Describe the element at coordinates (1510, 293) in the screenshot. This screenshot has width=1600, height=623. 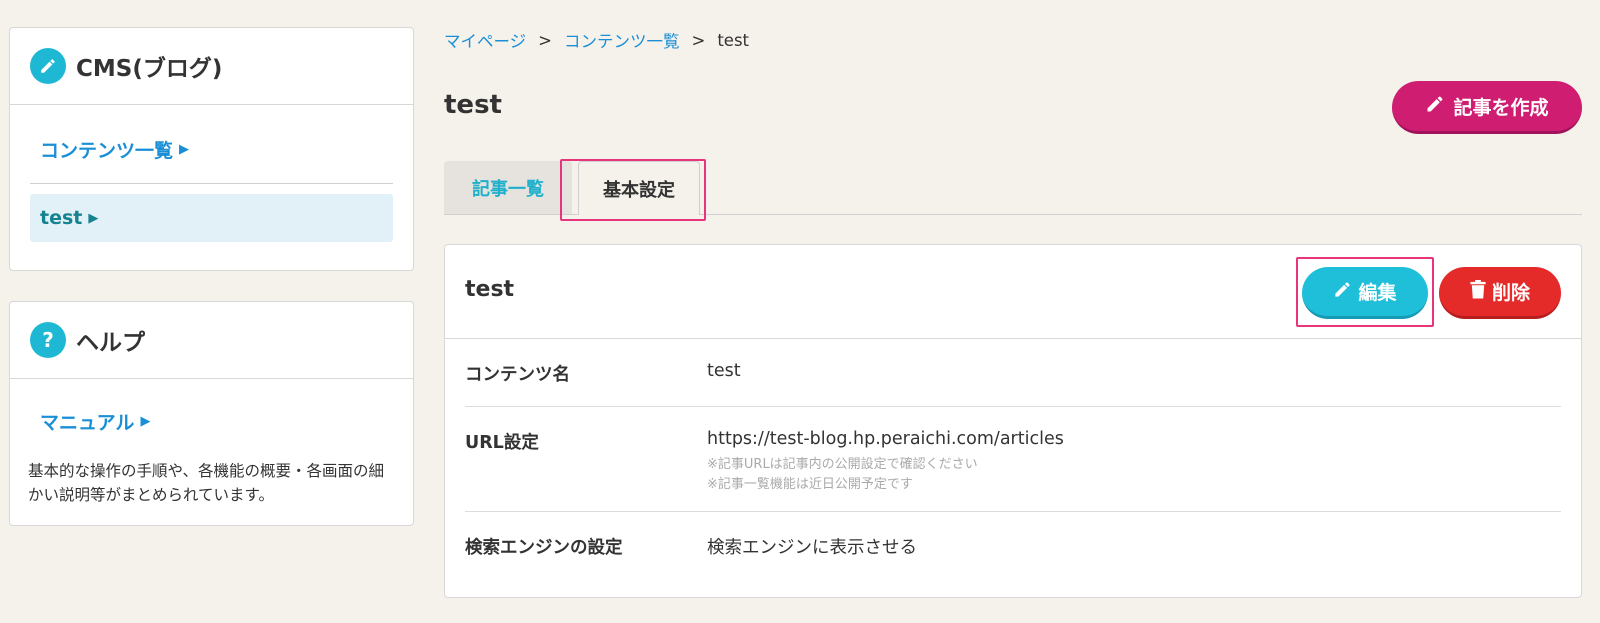
I see `delete-label: 削除` at that location.